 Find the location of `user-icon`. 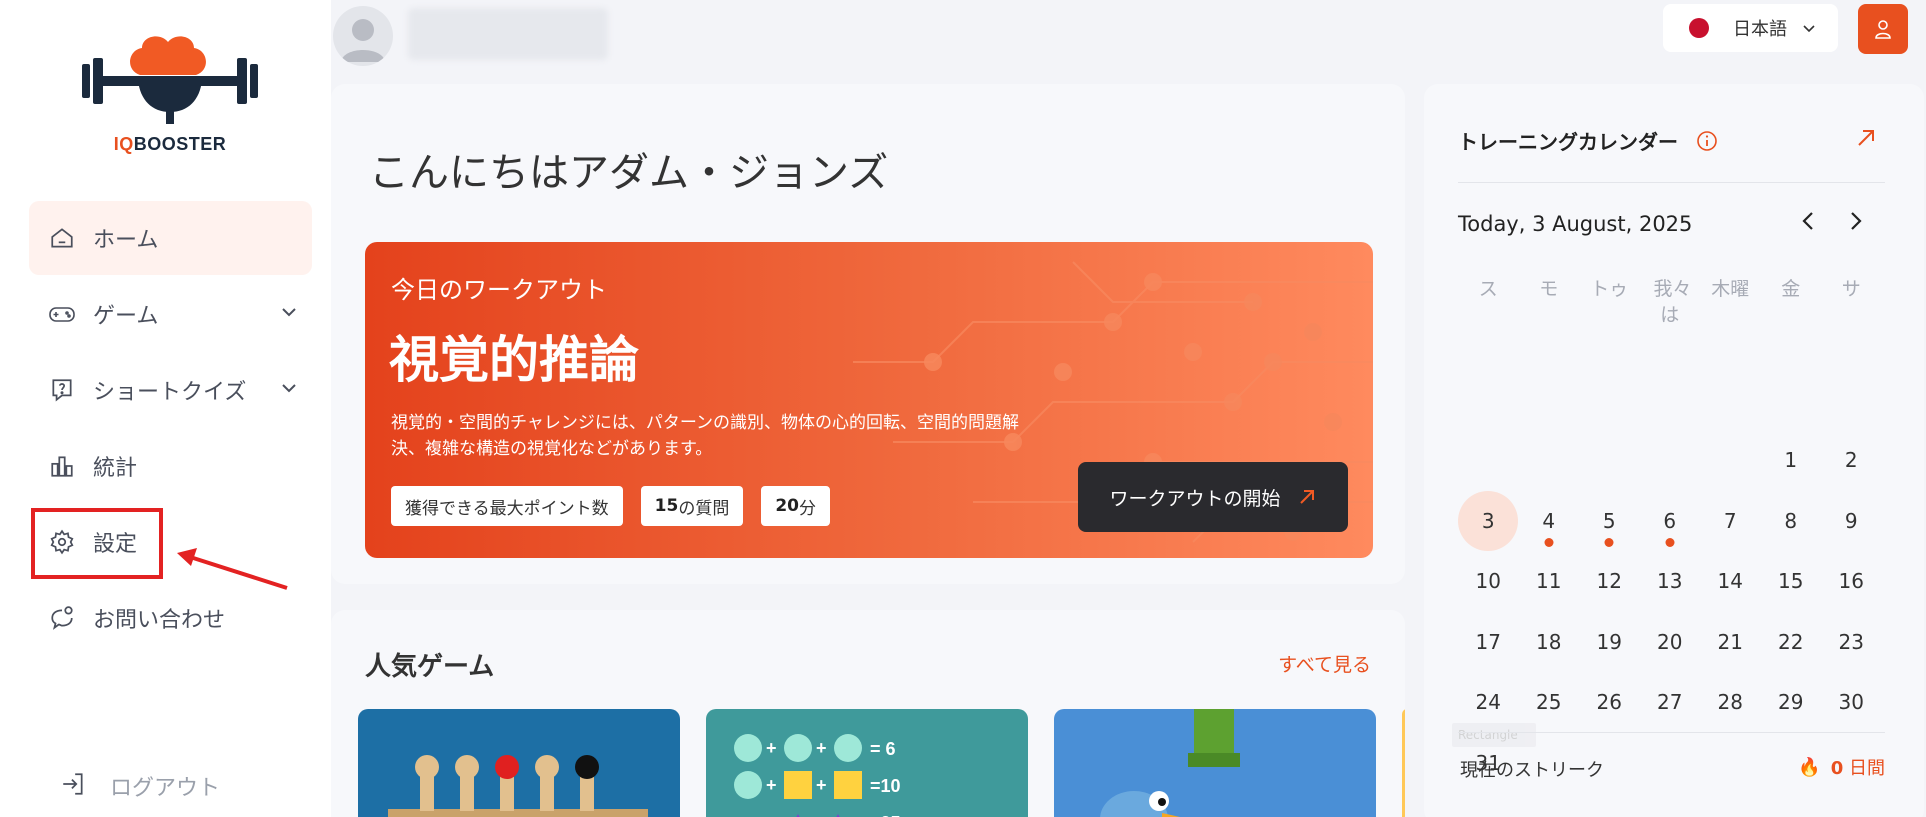

user-icon is located at coordinates (1883, 29).